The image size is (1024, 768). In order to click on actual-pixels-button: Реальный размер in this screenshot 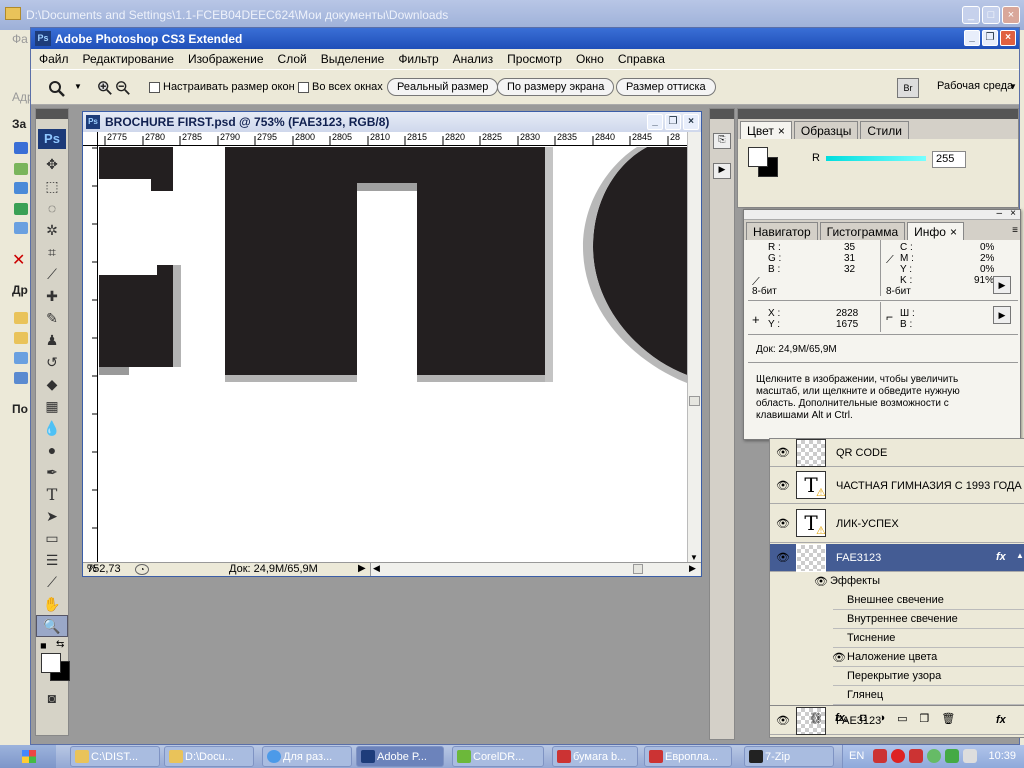, I will do `click(443, 87)`.